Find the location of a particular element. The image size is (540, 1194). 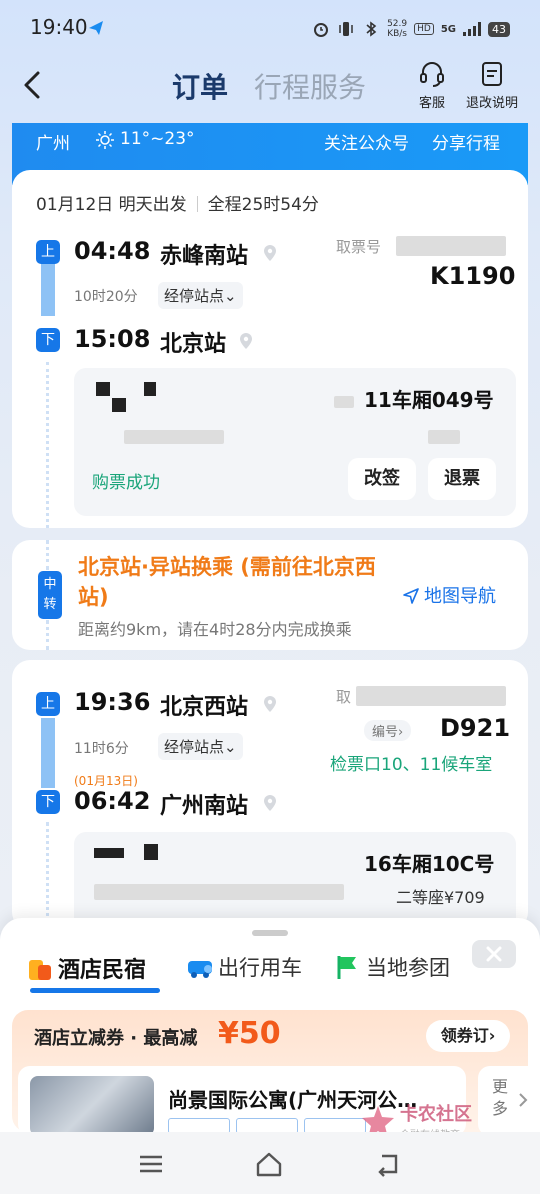

tab-car: 出行用车 is located at coordinates (244, 967).